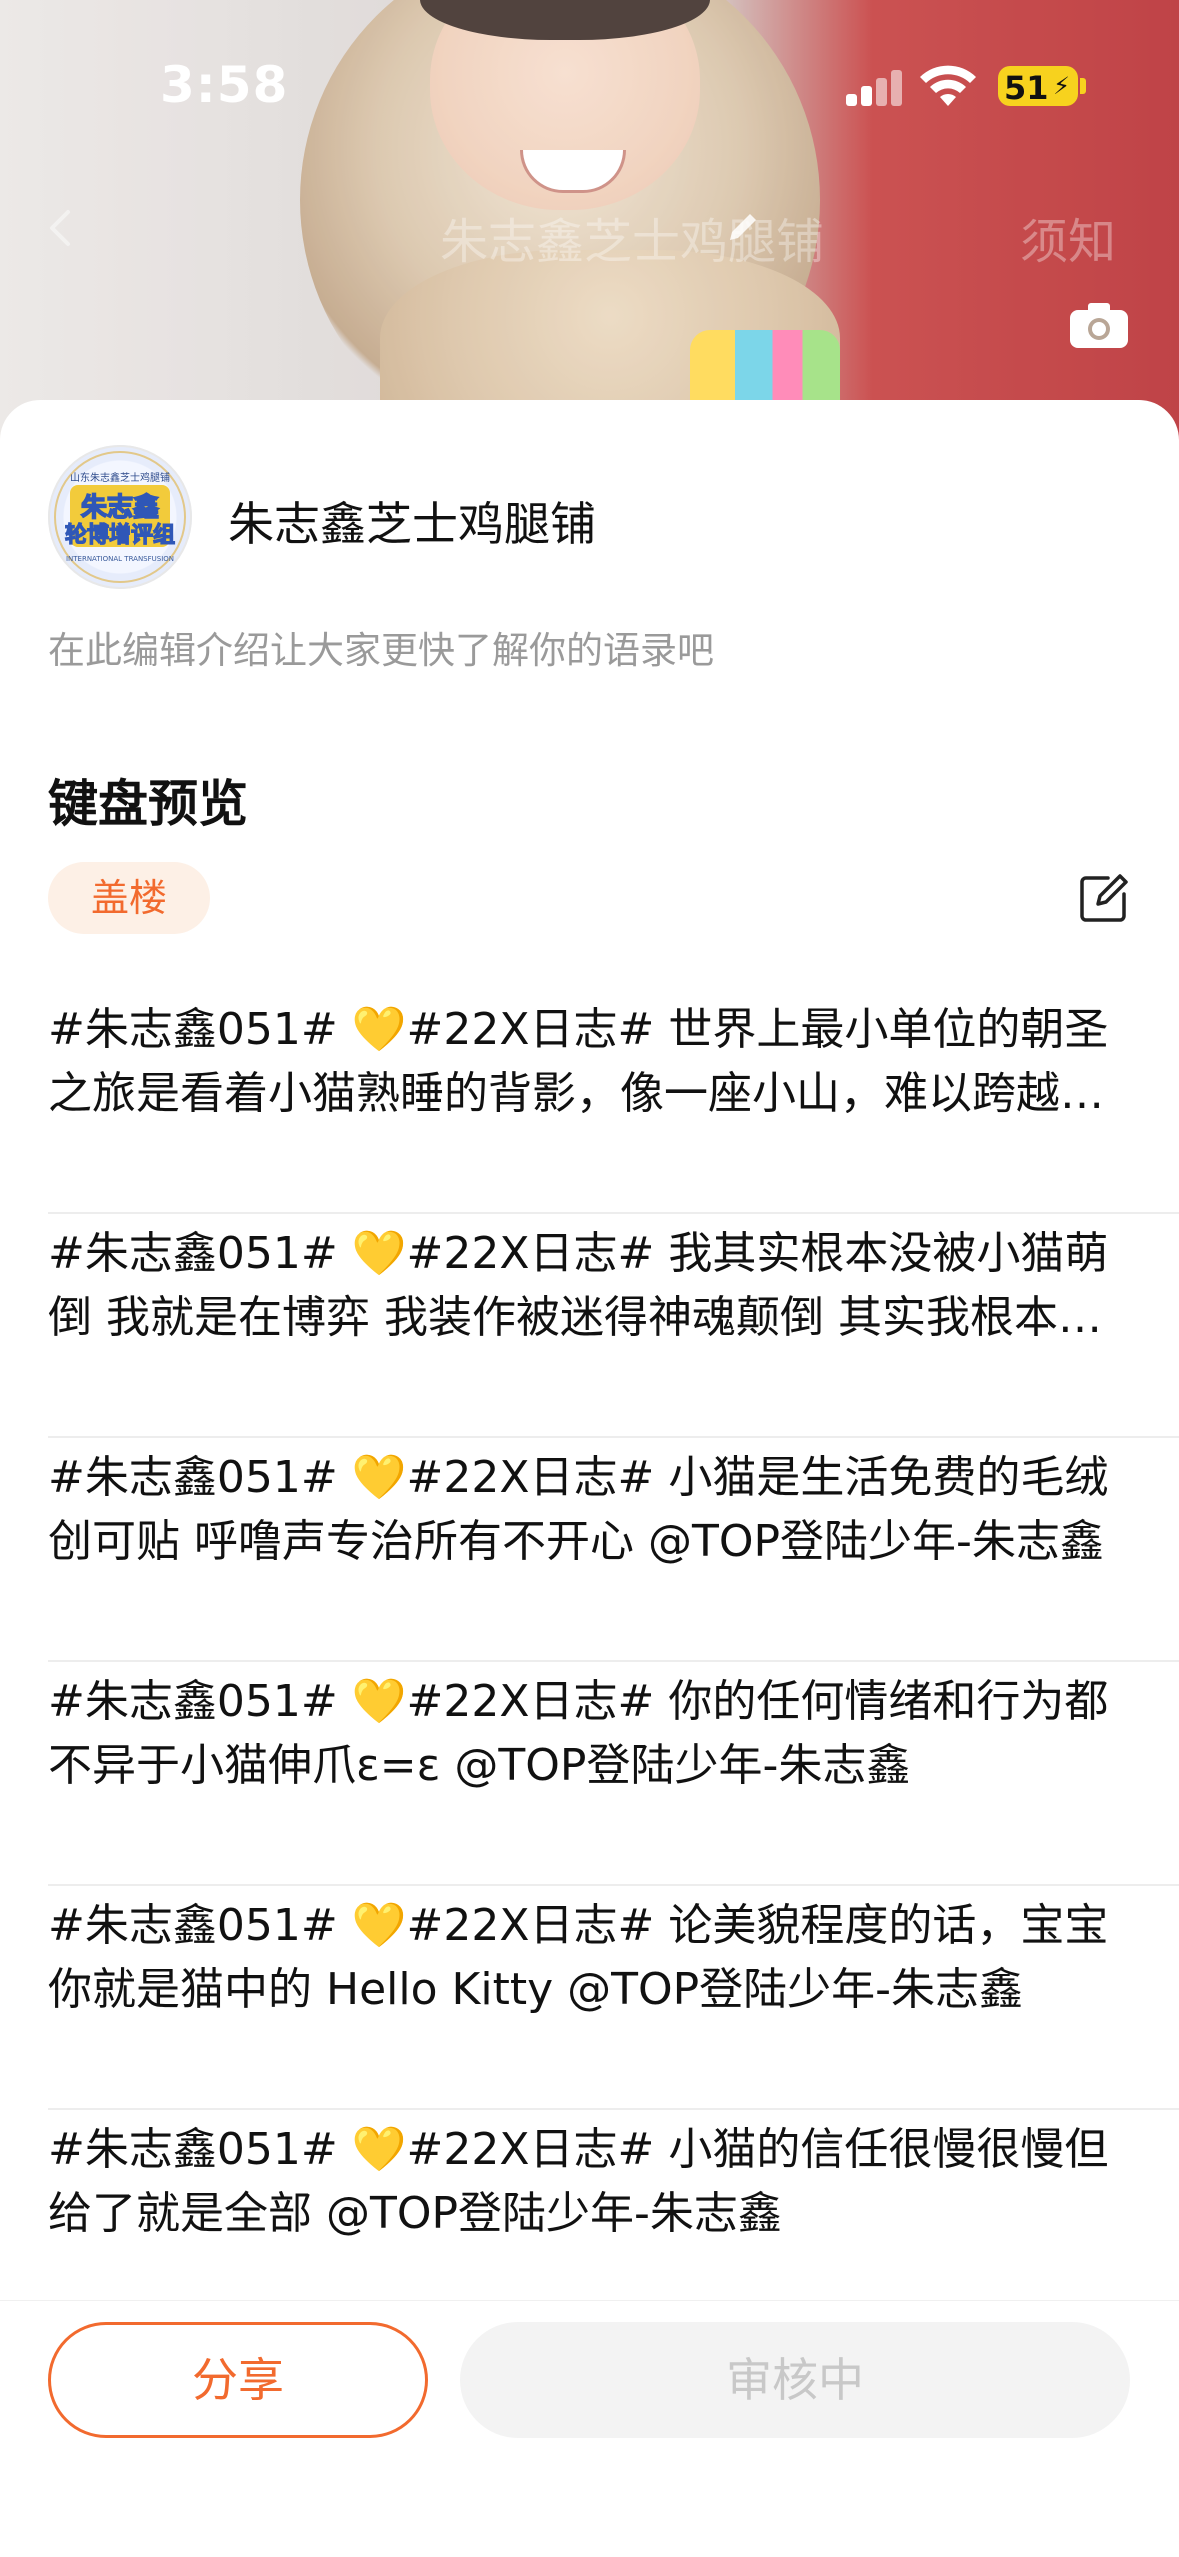 This screenshot has width=1179, height=2557. Describe the element at coordinates (412, 524) in the screenshot. I see `profile-name: 朱志鑫芝士鸡腿铺` at that location.